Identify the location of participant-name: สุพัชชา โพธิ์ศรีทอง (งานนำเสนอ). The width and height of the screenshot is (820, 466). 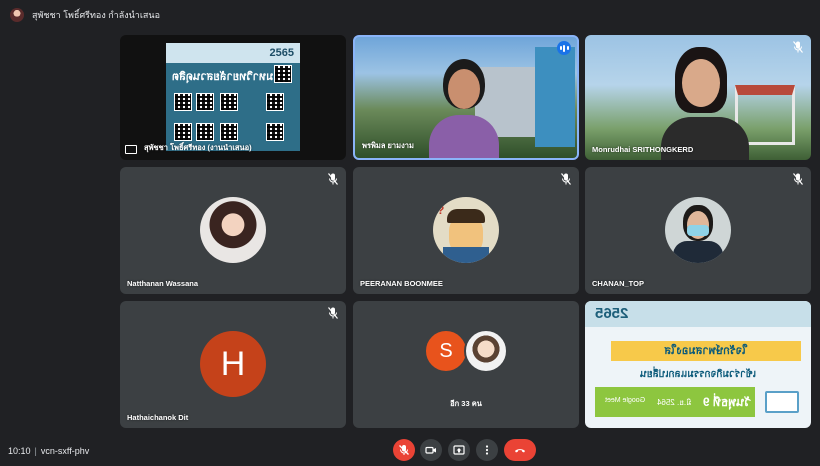
(198, 147).